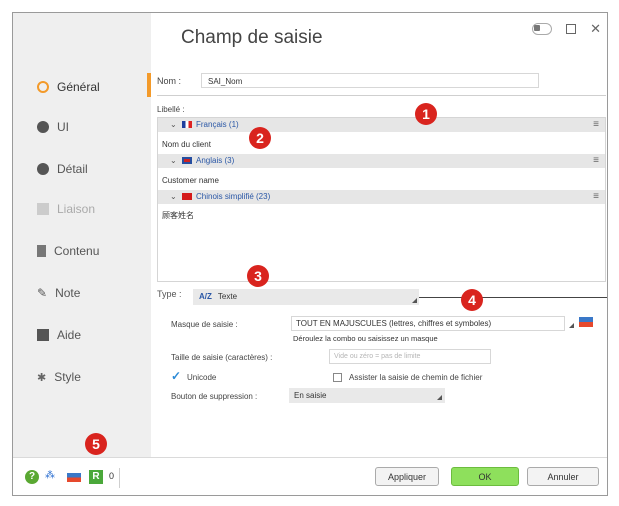 The image size is (619, 506). I want to click on close-icon: ✕, so click(595, 29).